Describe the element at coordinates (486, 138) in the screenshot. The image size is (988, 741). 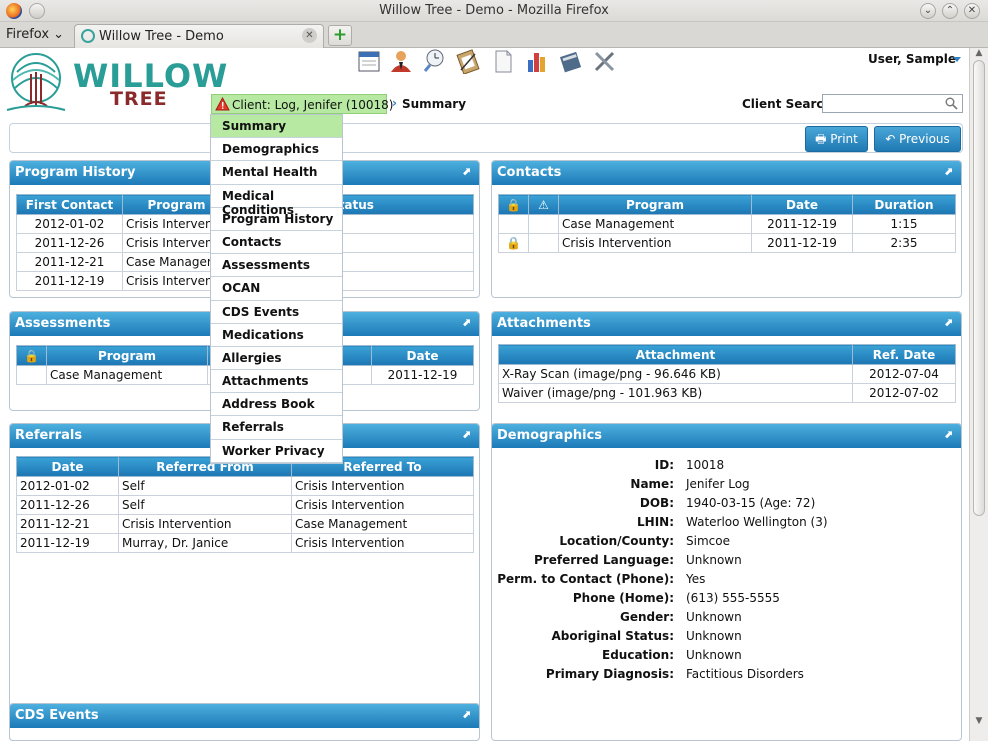
I see `action-bar: 🖶 Print ↶ Previous` at that location.